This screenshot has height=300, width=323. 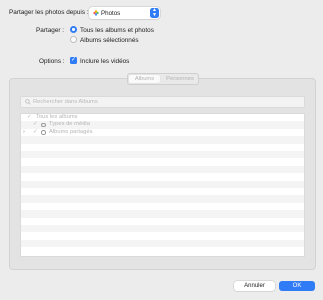 What do you see at coordinates (154, 13) in the screenshot?
I see `chevron-updown-icon: ▲ ▼` at bounding box center [154, 13].